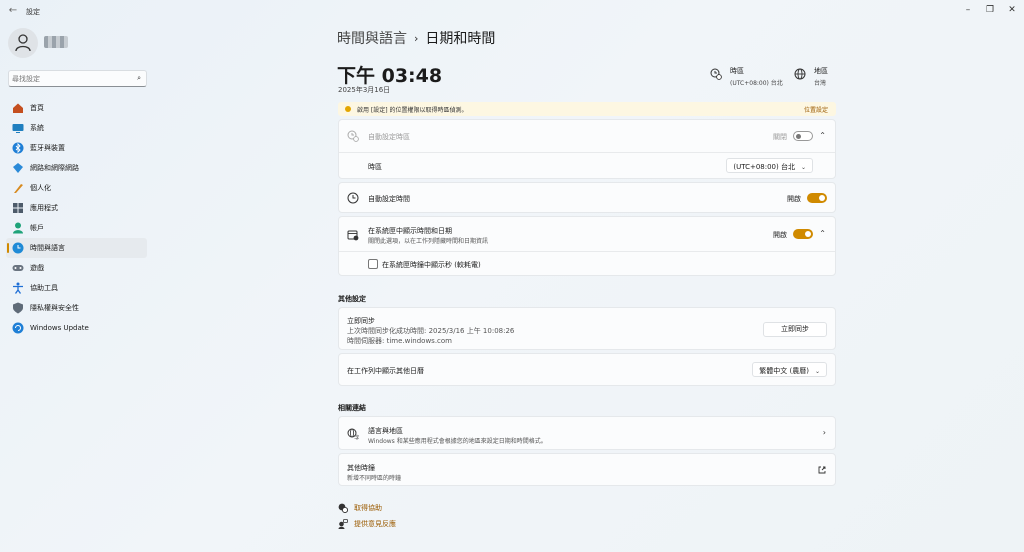 The height and width of the screenshot is (552, 1024). What do you see at coordinates (361, 468) in the screenshot?
I see `additional-clocks-title: 其他時鐘` at bounding box center [361, 468].